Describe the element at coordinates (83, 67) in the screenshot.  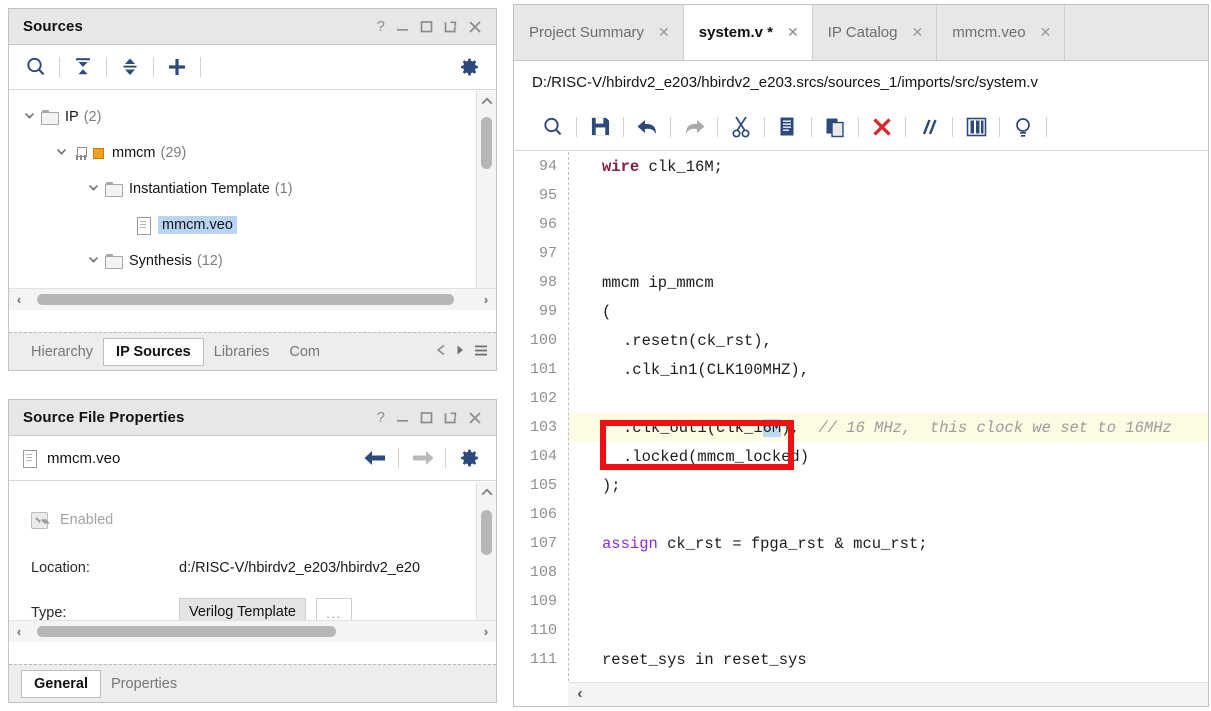
I see `collapse-all-icon` at that location.